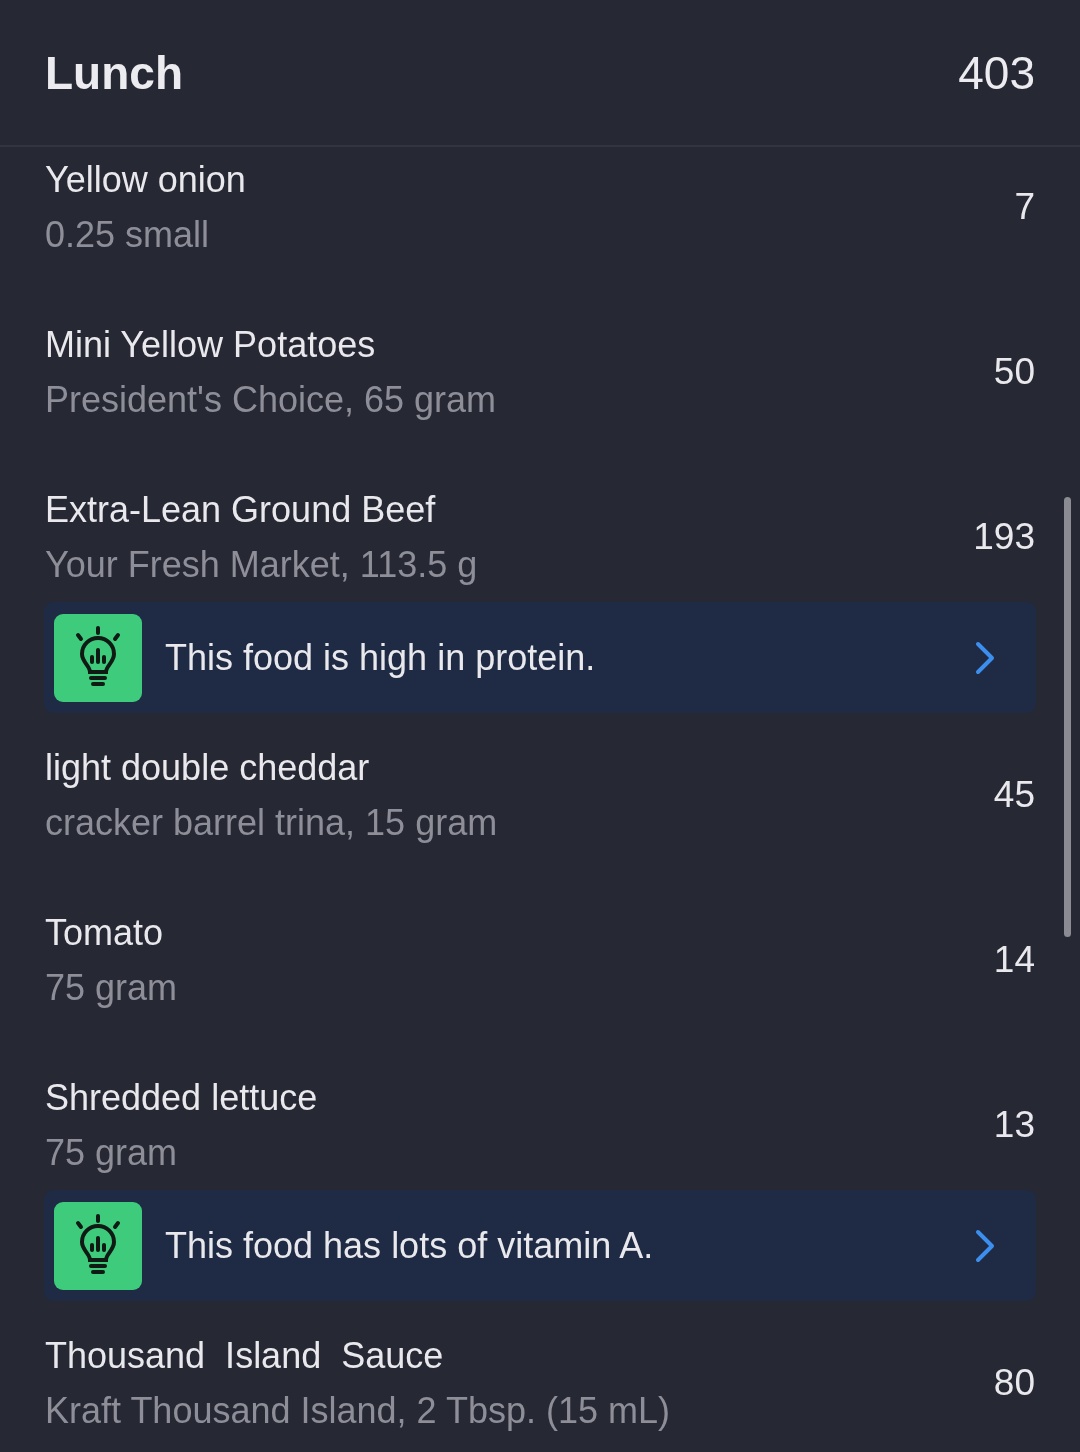 The height and width of the screenshot is (1452, 1080). What do you see at coordinates (1014, 372) in the screenshot?
I see `food-calories: 50` at bounding box center [1014, 372].